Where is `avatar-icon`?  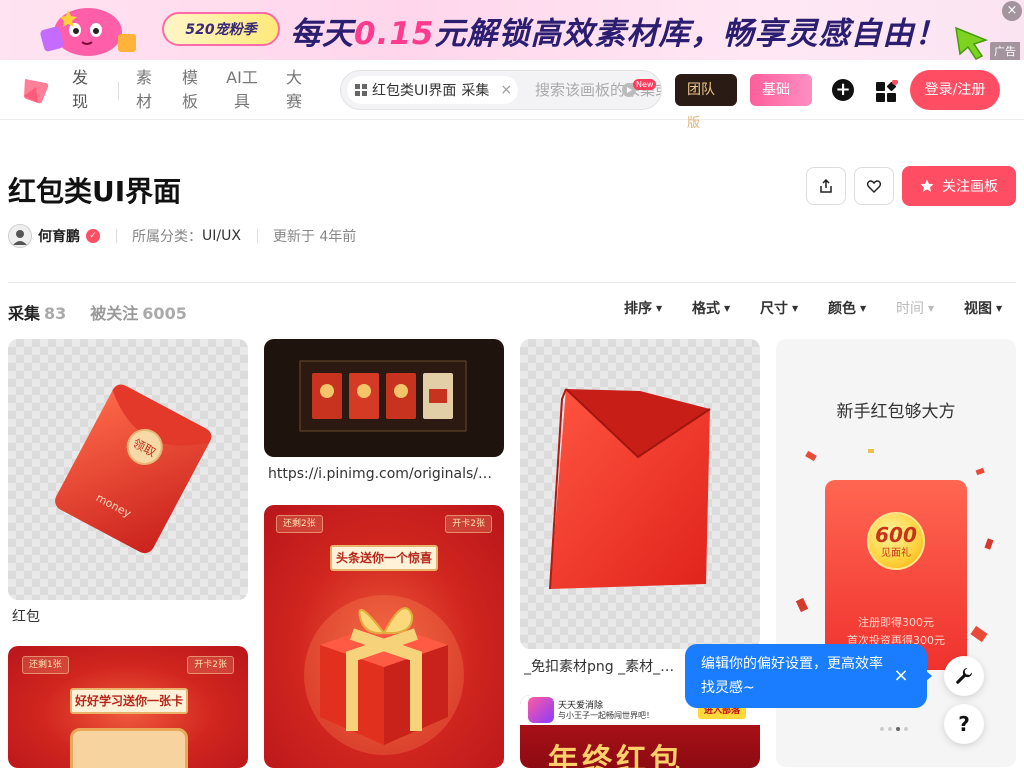 avatar-icon is located at coordinates (20, 236).